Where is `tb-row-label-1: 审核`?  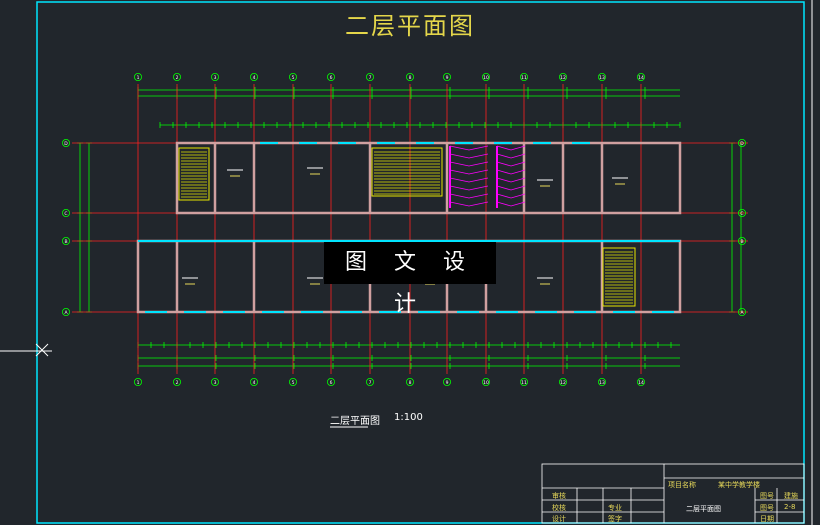 tb-row-label-1: 审核 is located at coordinates (559, 496).